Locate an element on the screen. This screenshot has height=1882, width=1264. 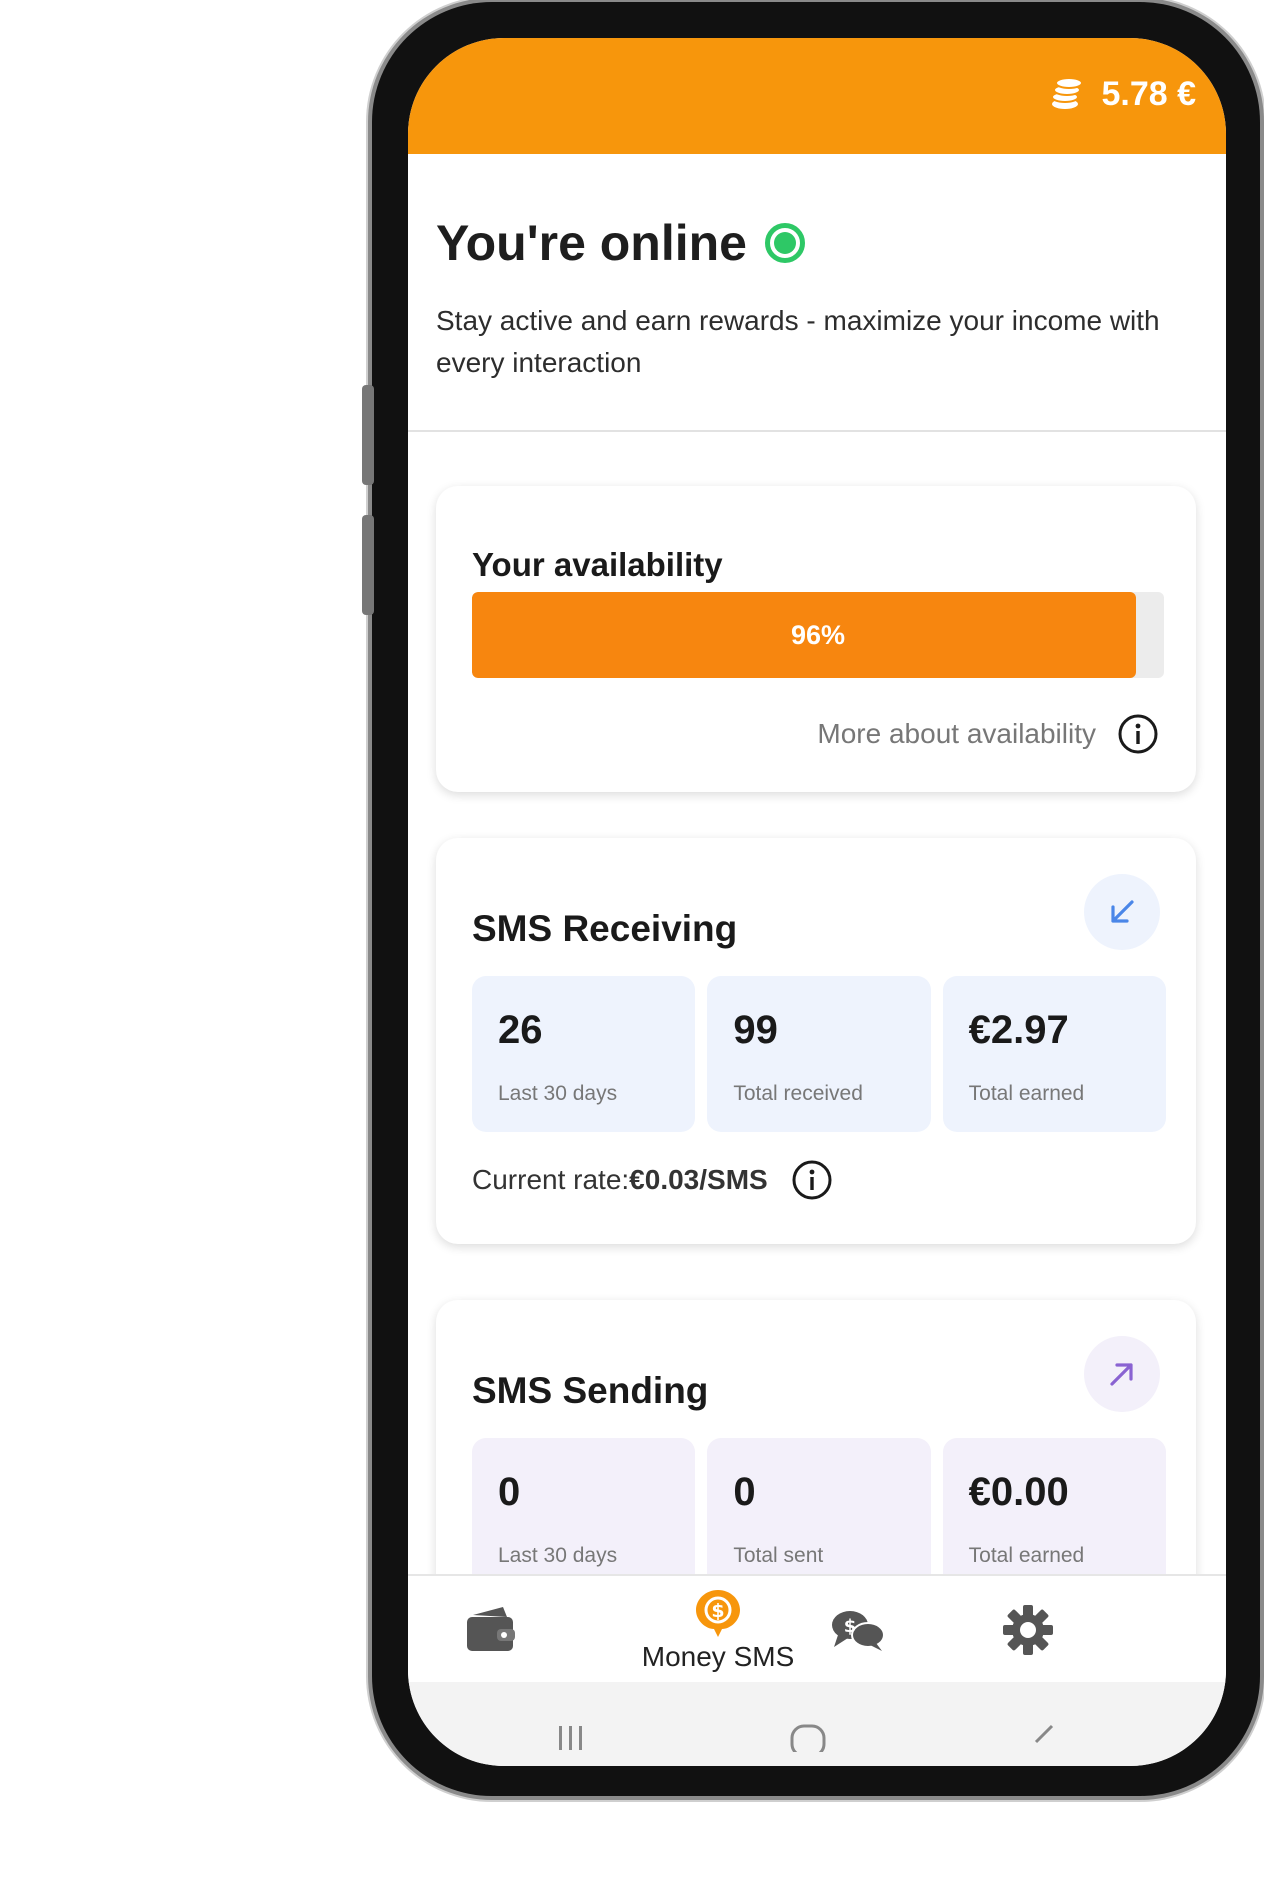
current-rate-value: €0.03/SMS is located at coordinates (698, 1179).